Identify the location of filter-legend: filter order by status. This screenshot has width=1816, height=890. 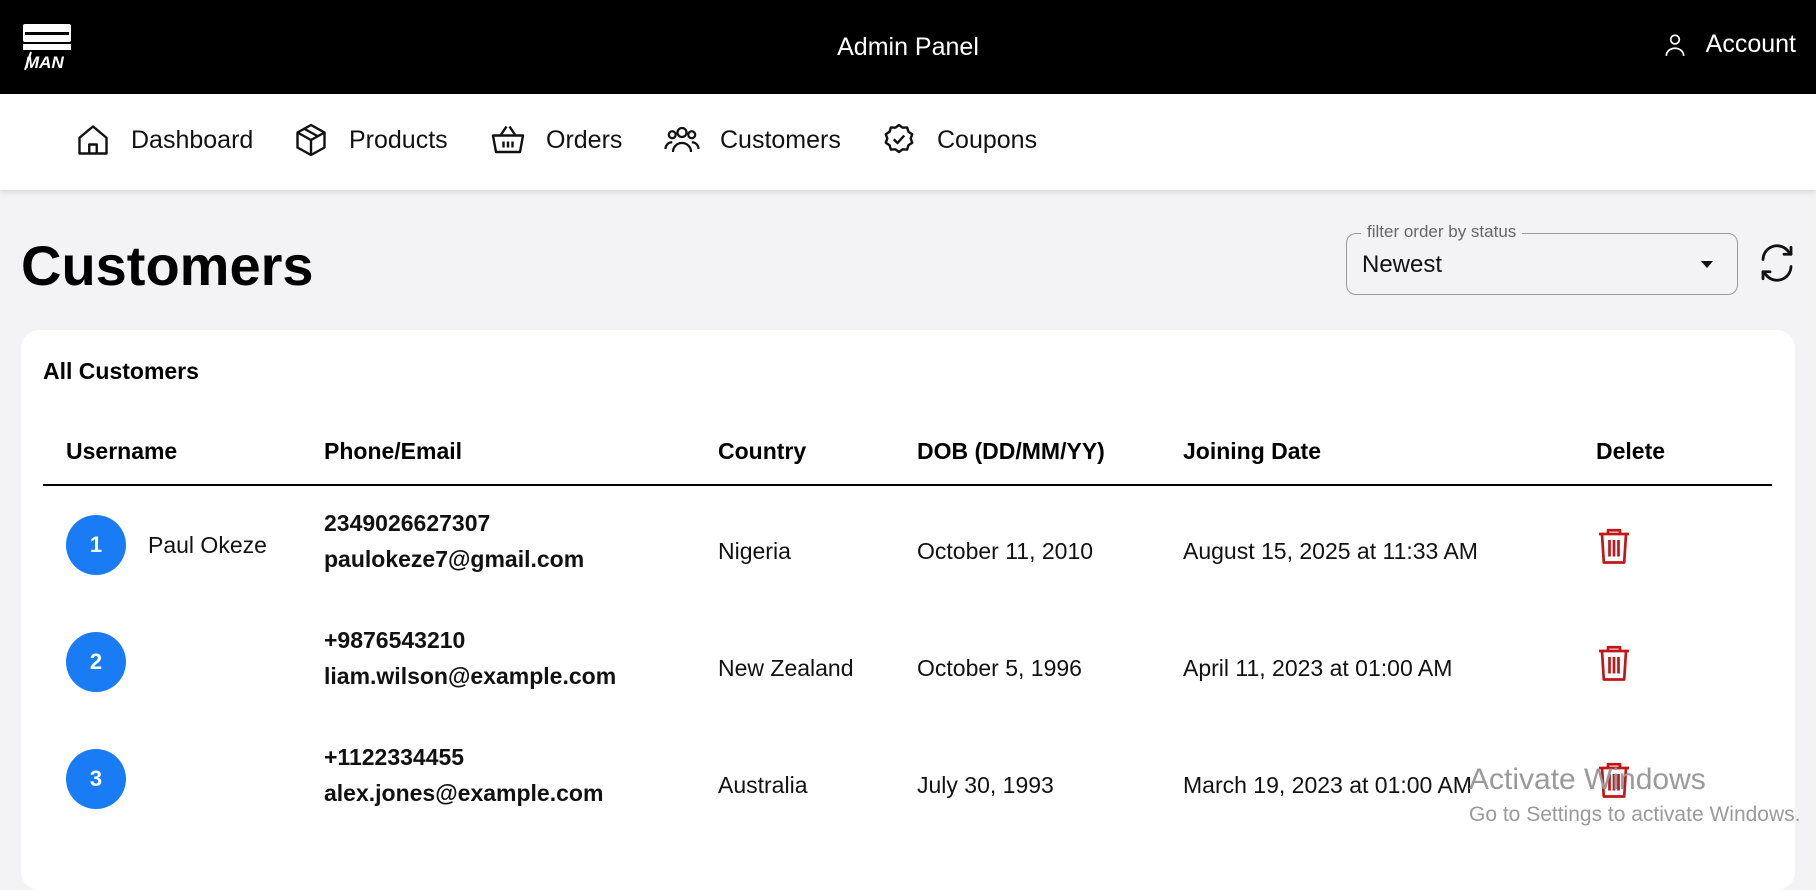
(1442, 232).